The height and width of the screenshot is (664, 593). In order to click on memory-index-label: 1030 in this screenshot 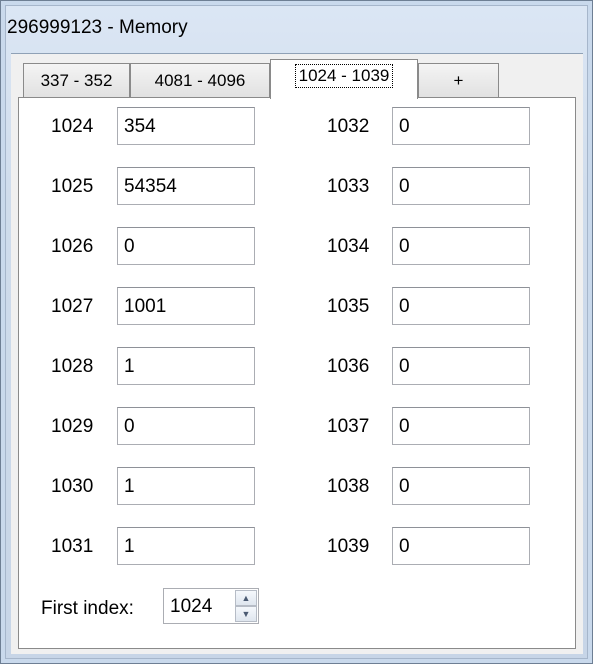, I will do `click(72, 486)`.